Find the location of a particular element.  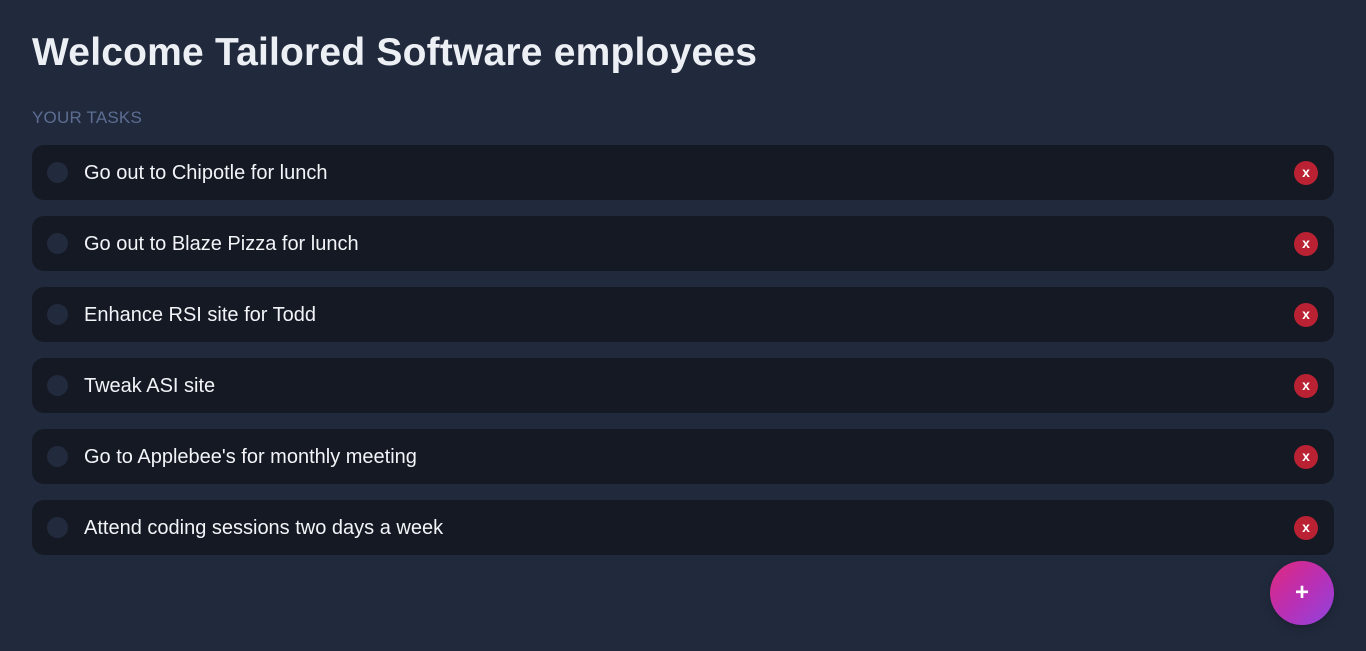

task-item: Tweak ASI site x is located at coordinates (683, 385).